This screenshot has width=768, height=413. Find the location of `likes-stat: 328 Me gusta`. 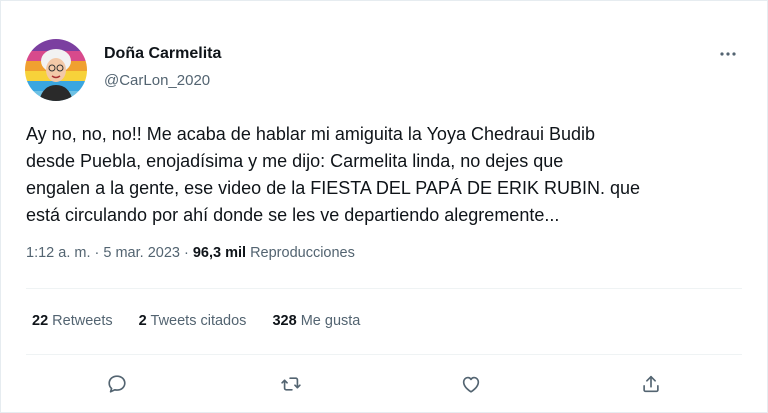

likes-stat: 328 Me gusta is located at coordinates (316, 321).